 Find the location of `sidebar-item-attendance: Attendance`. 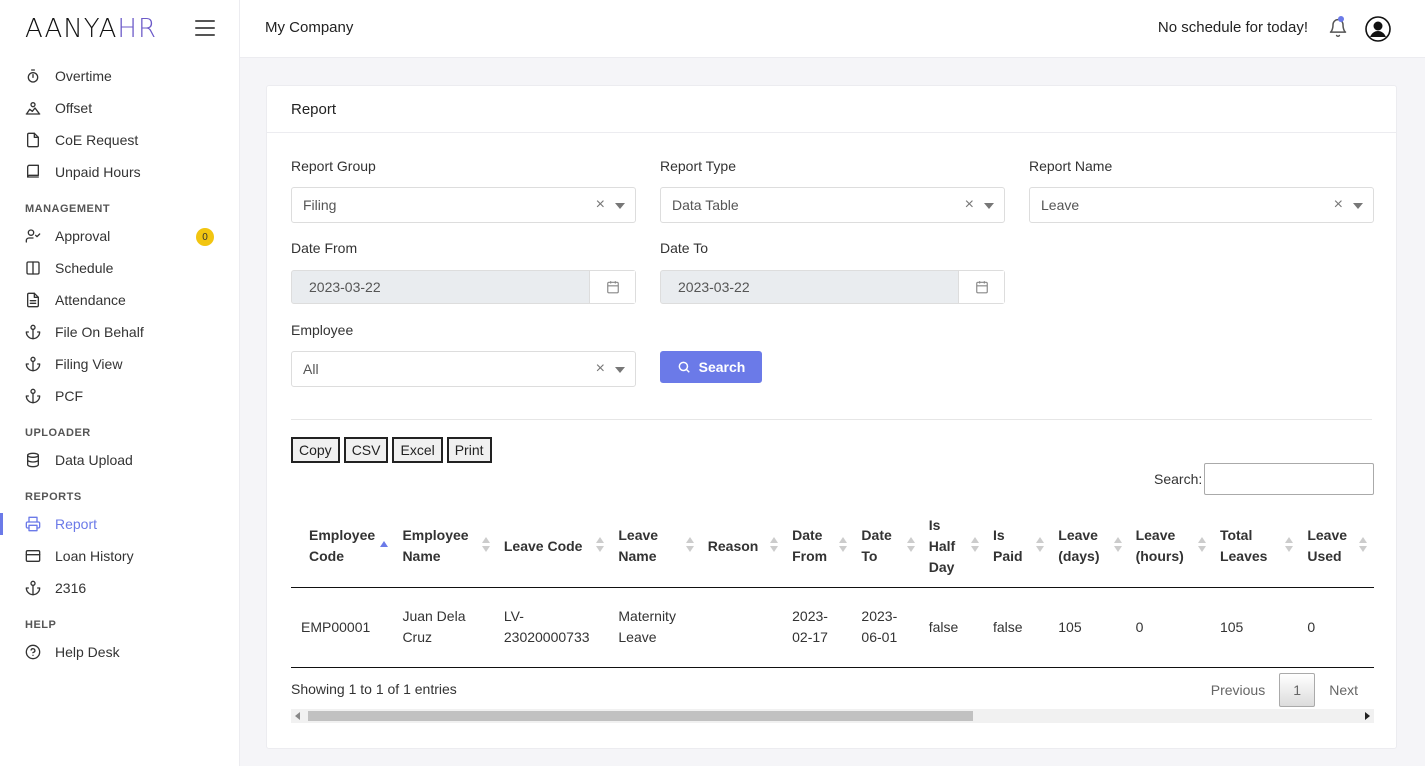

sidebar-item-attendance: Attendance is located at coordinates (119, 300).